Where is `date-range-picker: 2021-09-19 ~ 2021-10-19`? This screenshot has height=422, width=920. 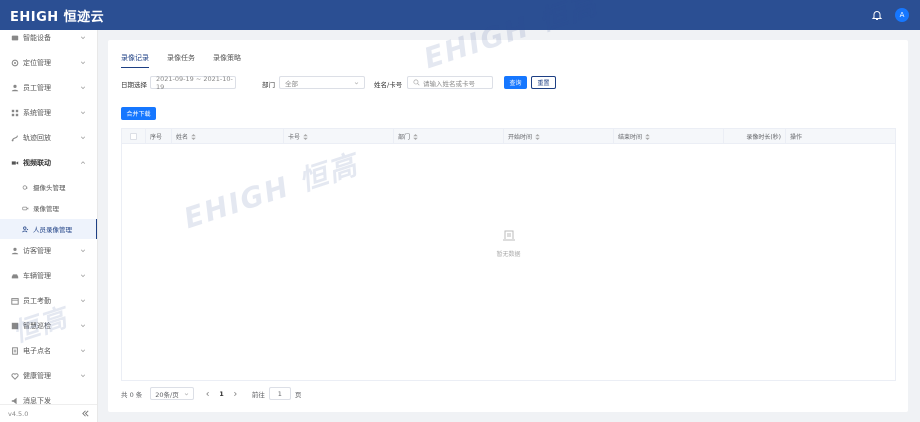
date-range-picker: 2021-09-19 ~ 2021-10-19 is located at coordinates (193, 83).